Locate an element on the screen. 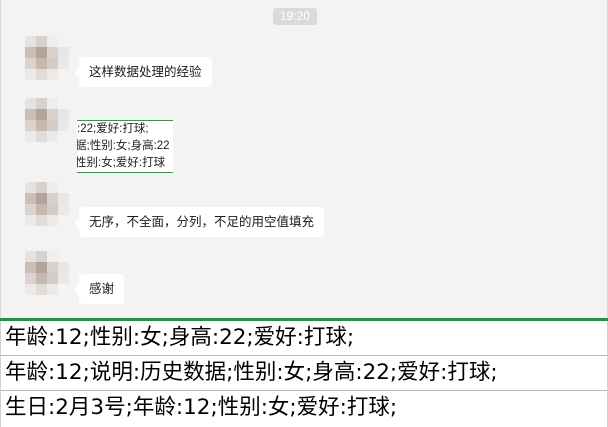 Image resolution: width=608 pixels, height=427 pixels. image-text-line: 性别:女;爱好:打球 is located at coordinates (121, 163).